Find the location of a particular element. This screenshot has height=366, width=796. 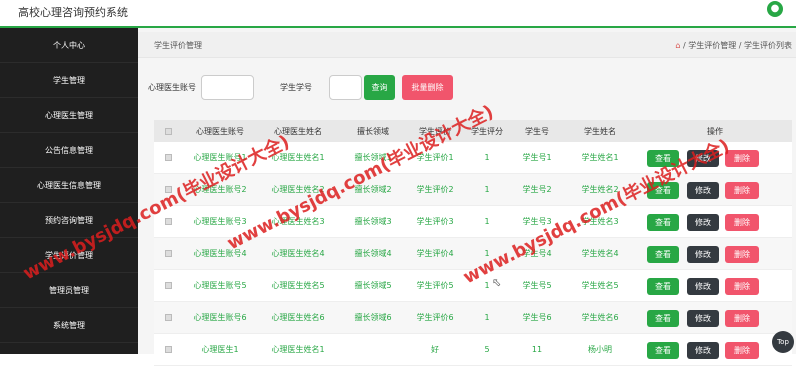

cell-specialty: 擅长领域4 is located at coordinates (373, 253).